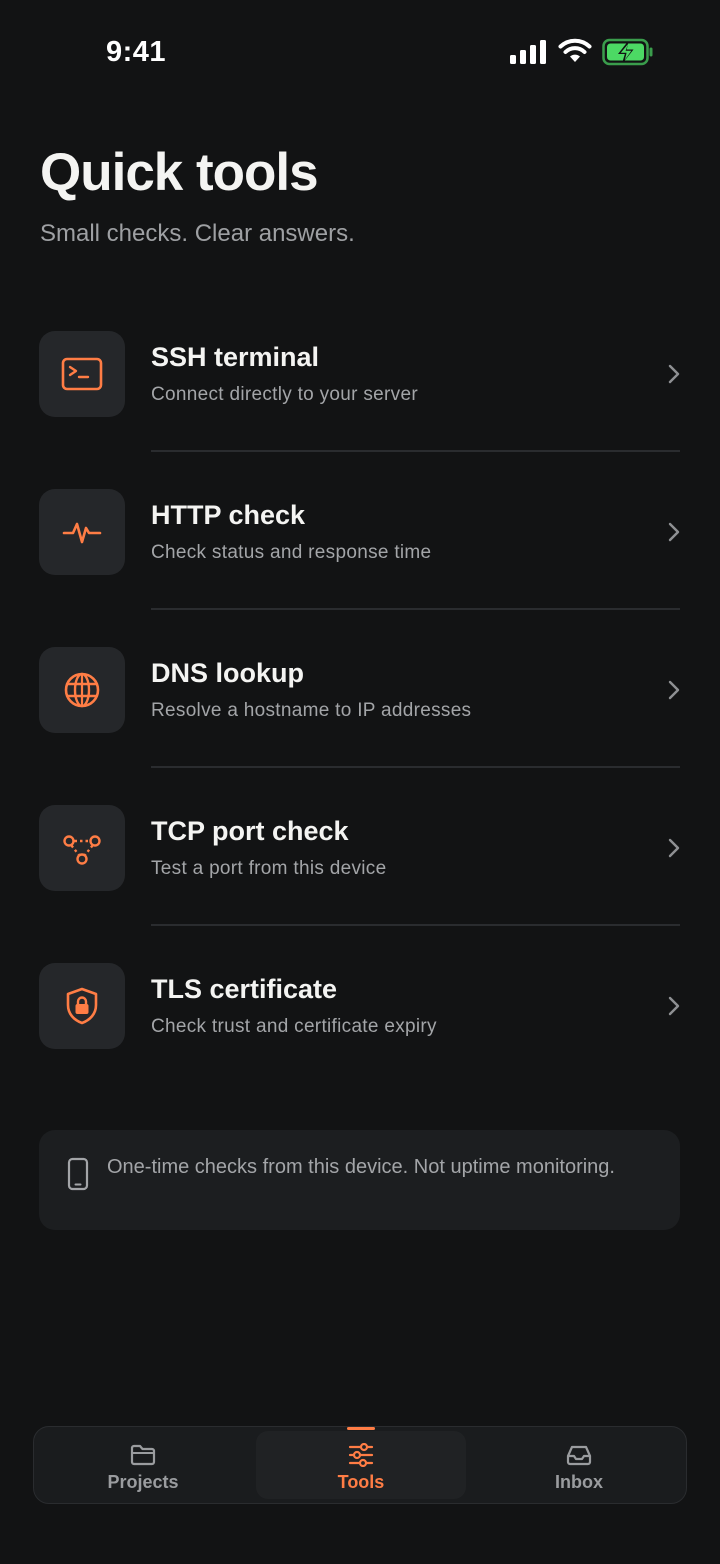 The height and width of the screenshot is (1564, 720). Describe the element at coordinates (579, 1455) in the screenshot. I see `inbox-icon` at that location.